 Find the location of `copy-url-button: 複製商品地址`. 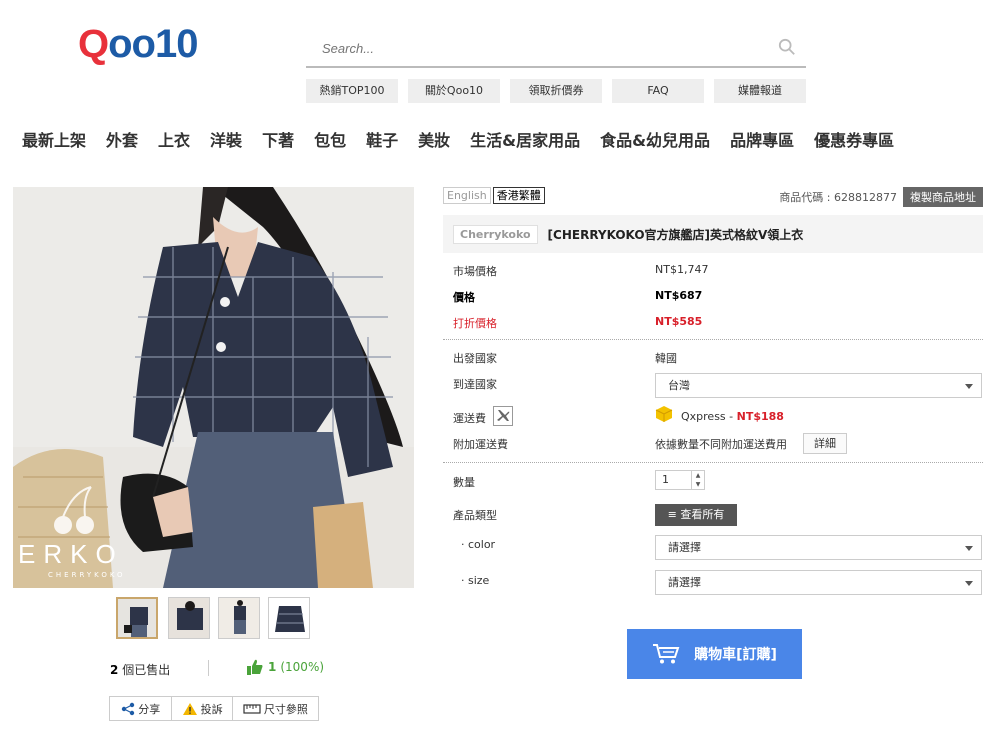

copy-url-button: 複製商品地址 is located at coordinates (943, 197).